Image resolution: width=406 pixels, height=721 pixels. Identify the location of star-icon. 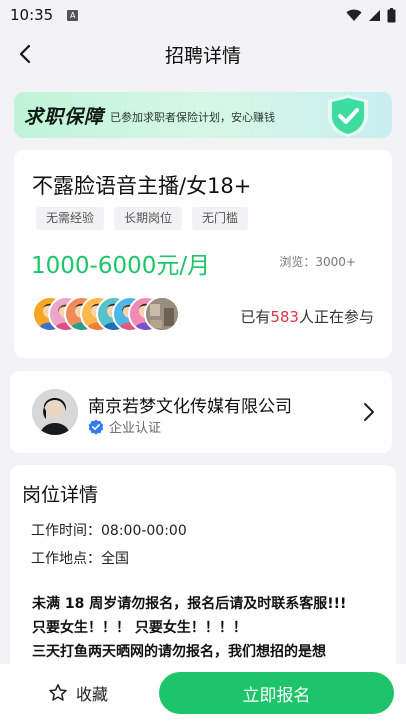
(58, 692).